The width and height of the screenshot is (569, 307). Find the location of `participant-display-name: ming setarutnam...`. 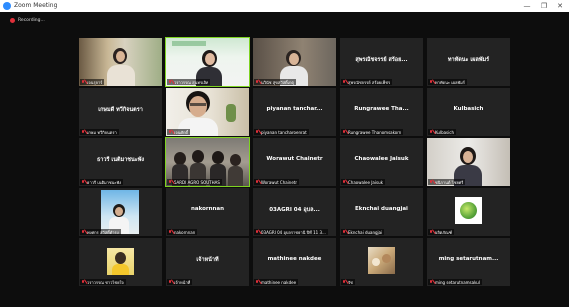

participant-display-name: ming setarutnam... is located at coordinates (468, 259).